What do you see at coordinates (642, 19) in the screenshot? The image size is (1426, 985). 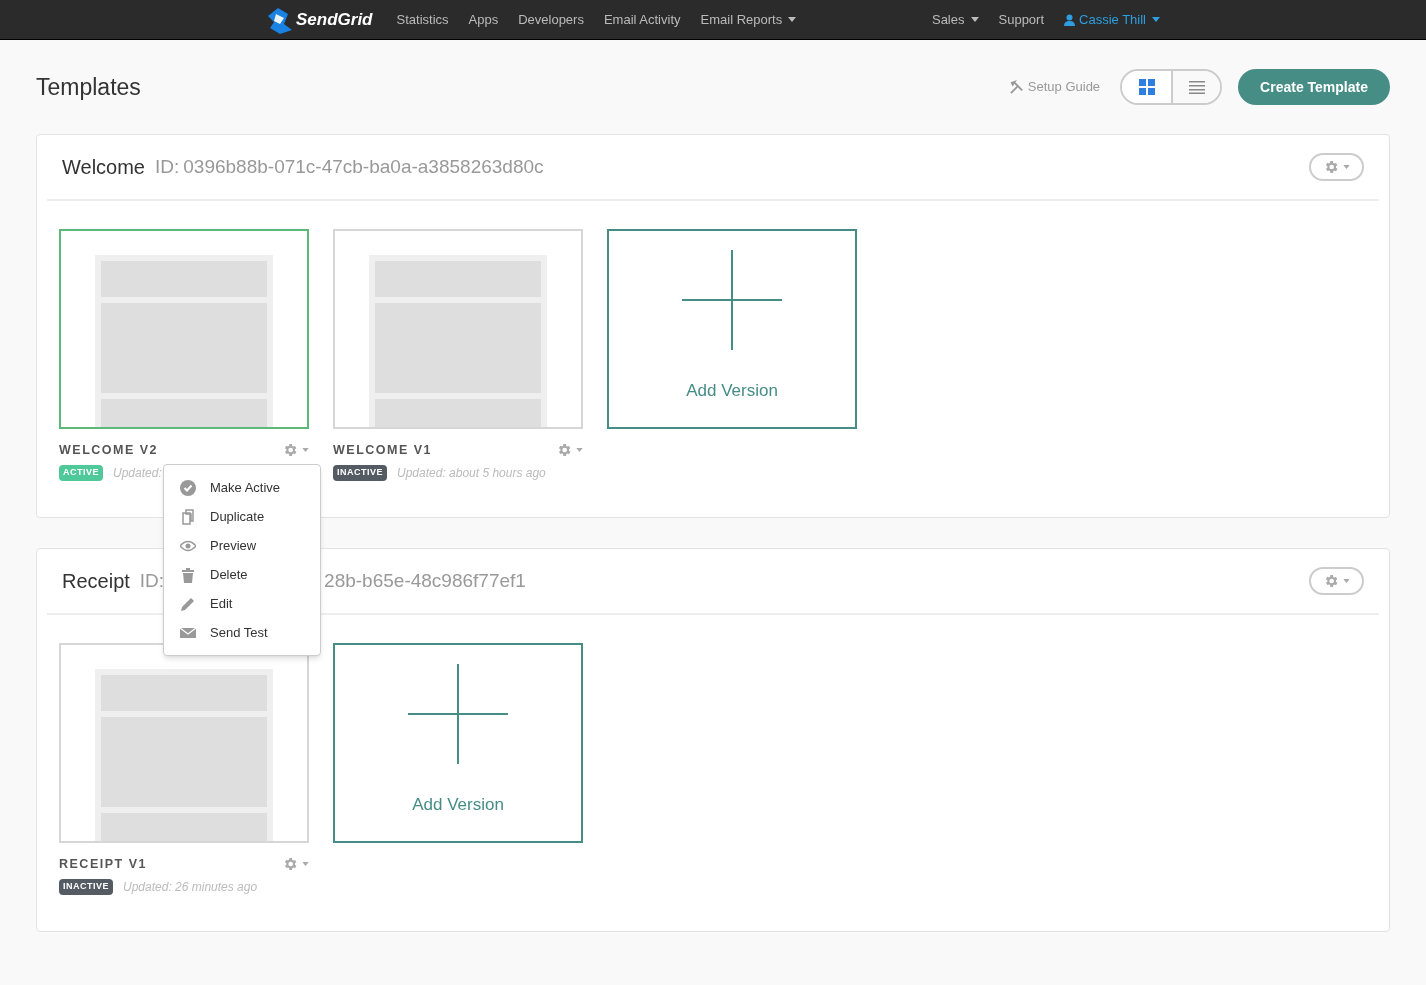 I see `nav-link: Email Activity` at bounding box center [642, 19].